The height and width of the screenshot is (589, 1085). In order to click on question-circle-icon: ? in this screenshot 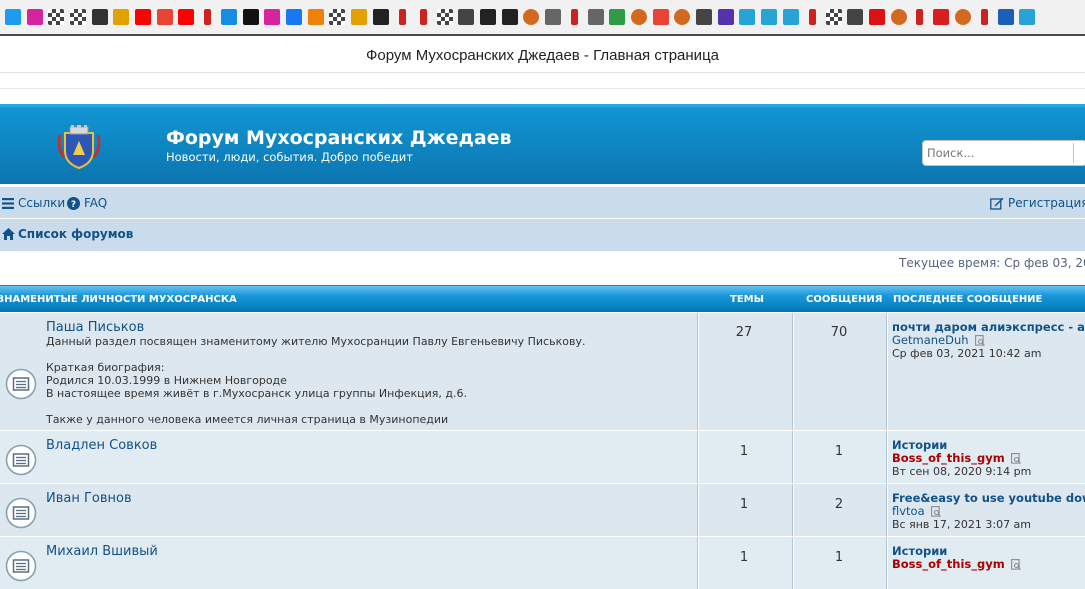, I will do `click(73, 203)`.